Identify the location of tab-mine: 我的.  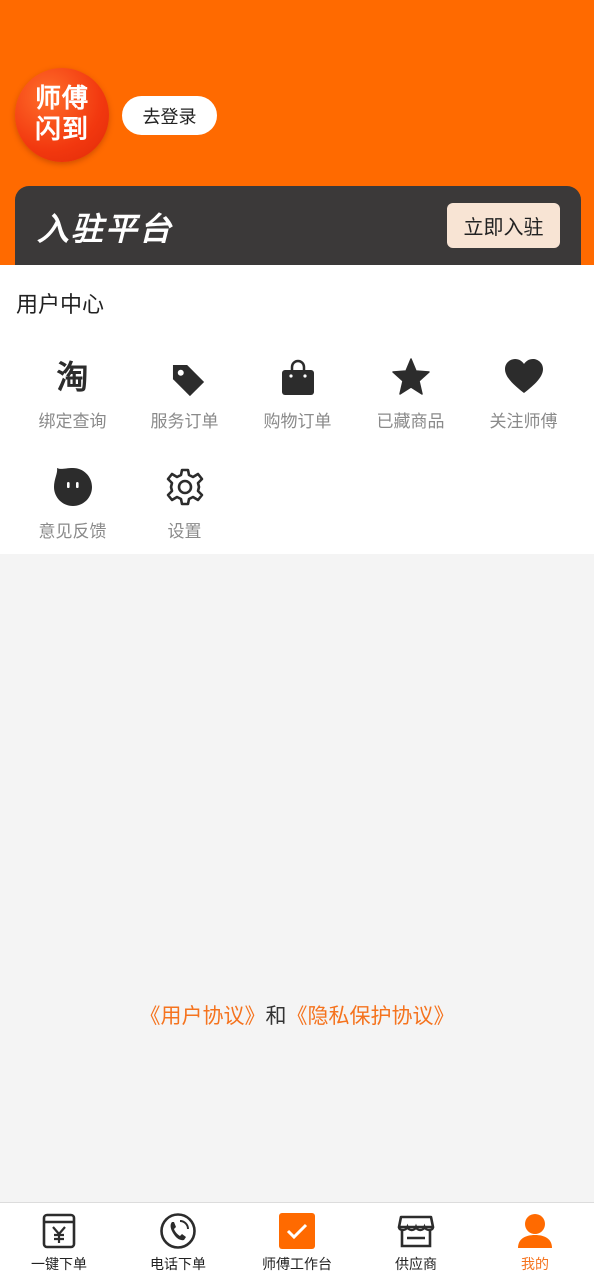
(535, 1241).